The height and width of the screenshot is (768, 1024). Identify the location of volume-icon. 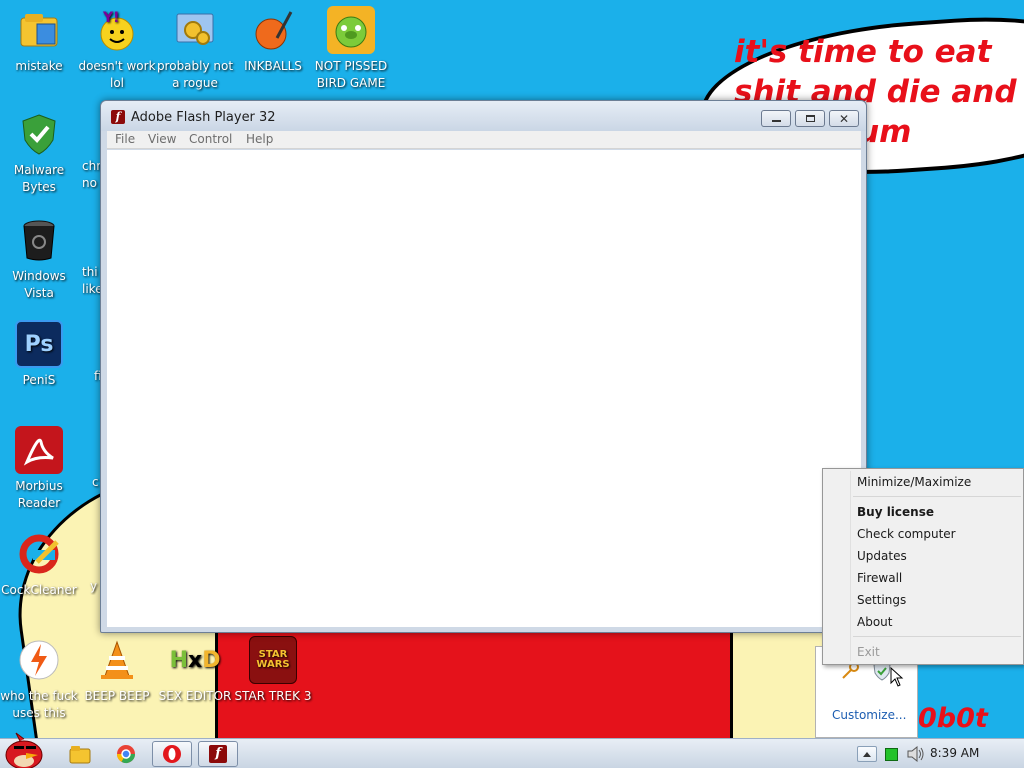
(916, 755).